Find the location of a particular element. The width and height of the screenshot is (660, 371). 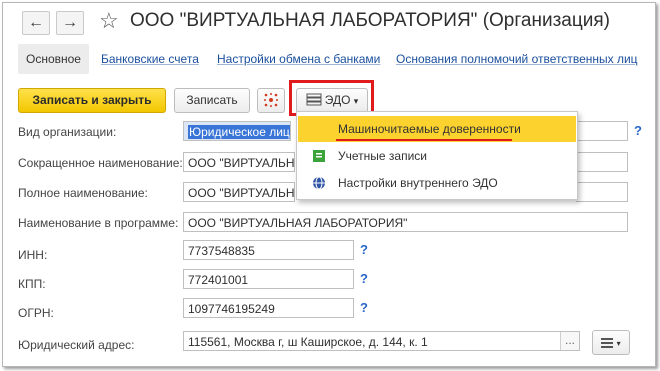

tab-bank-exchange-settings: Настройки обмена с банками is located at coordinates (298, 59).